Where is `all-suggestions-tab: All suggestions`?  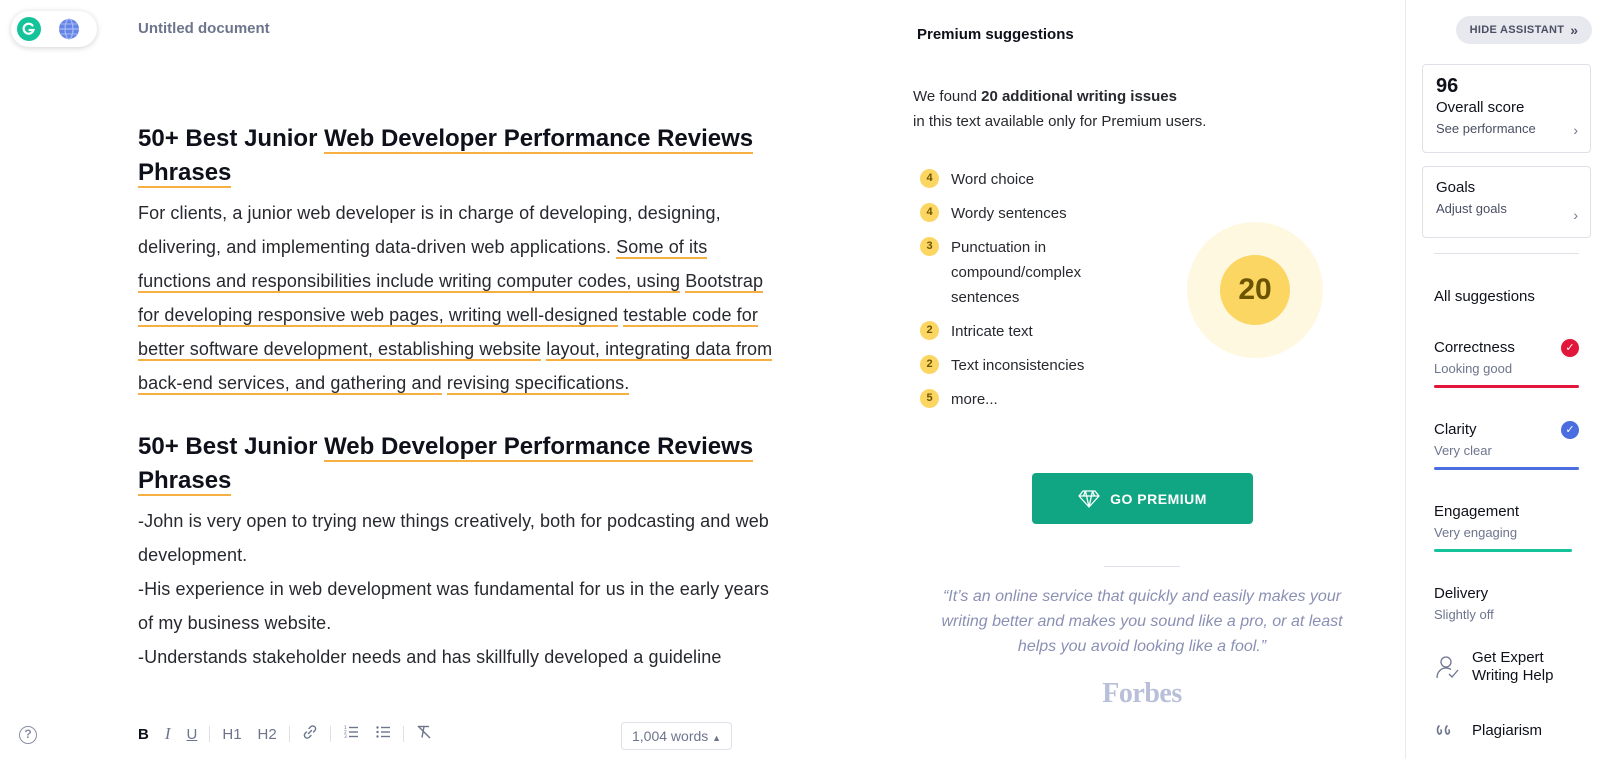 all-suggestions-tab: All suggestions is located at coordinates (1484, 296).